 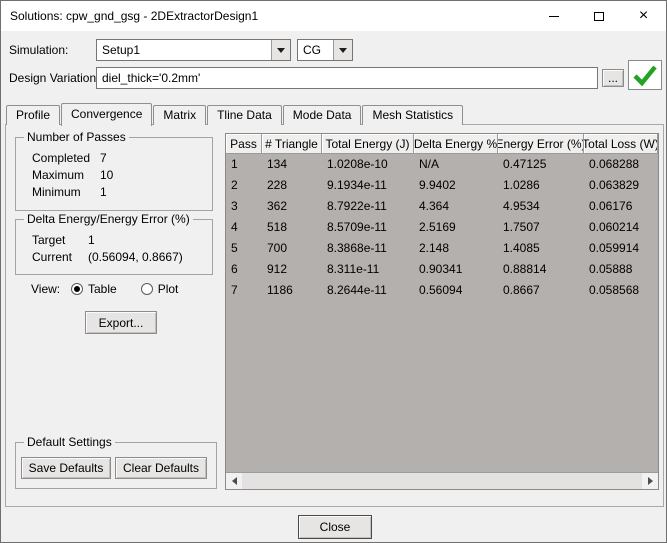 What do you see at coordinates (357, 227) in the screenshot?
I see `table-cell: 8.5709e-11` at bounding box center [357, 227].